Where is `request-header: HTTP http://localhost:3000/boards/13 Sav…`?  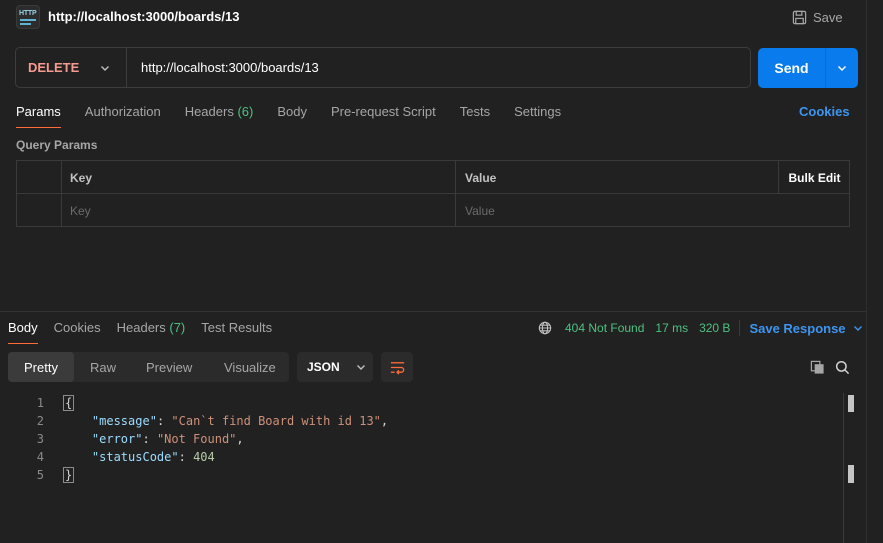
request-header: HTTP http://localhost:3000/boards/13 Sav… is located at coordinates (433, 17).